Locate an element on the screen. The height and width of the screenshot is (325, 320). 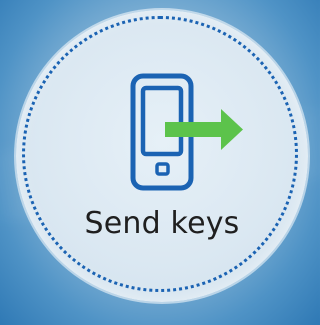
send-keys-label: Send keys is located at coordinates (162, 223).